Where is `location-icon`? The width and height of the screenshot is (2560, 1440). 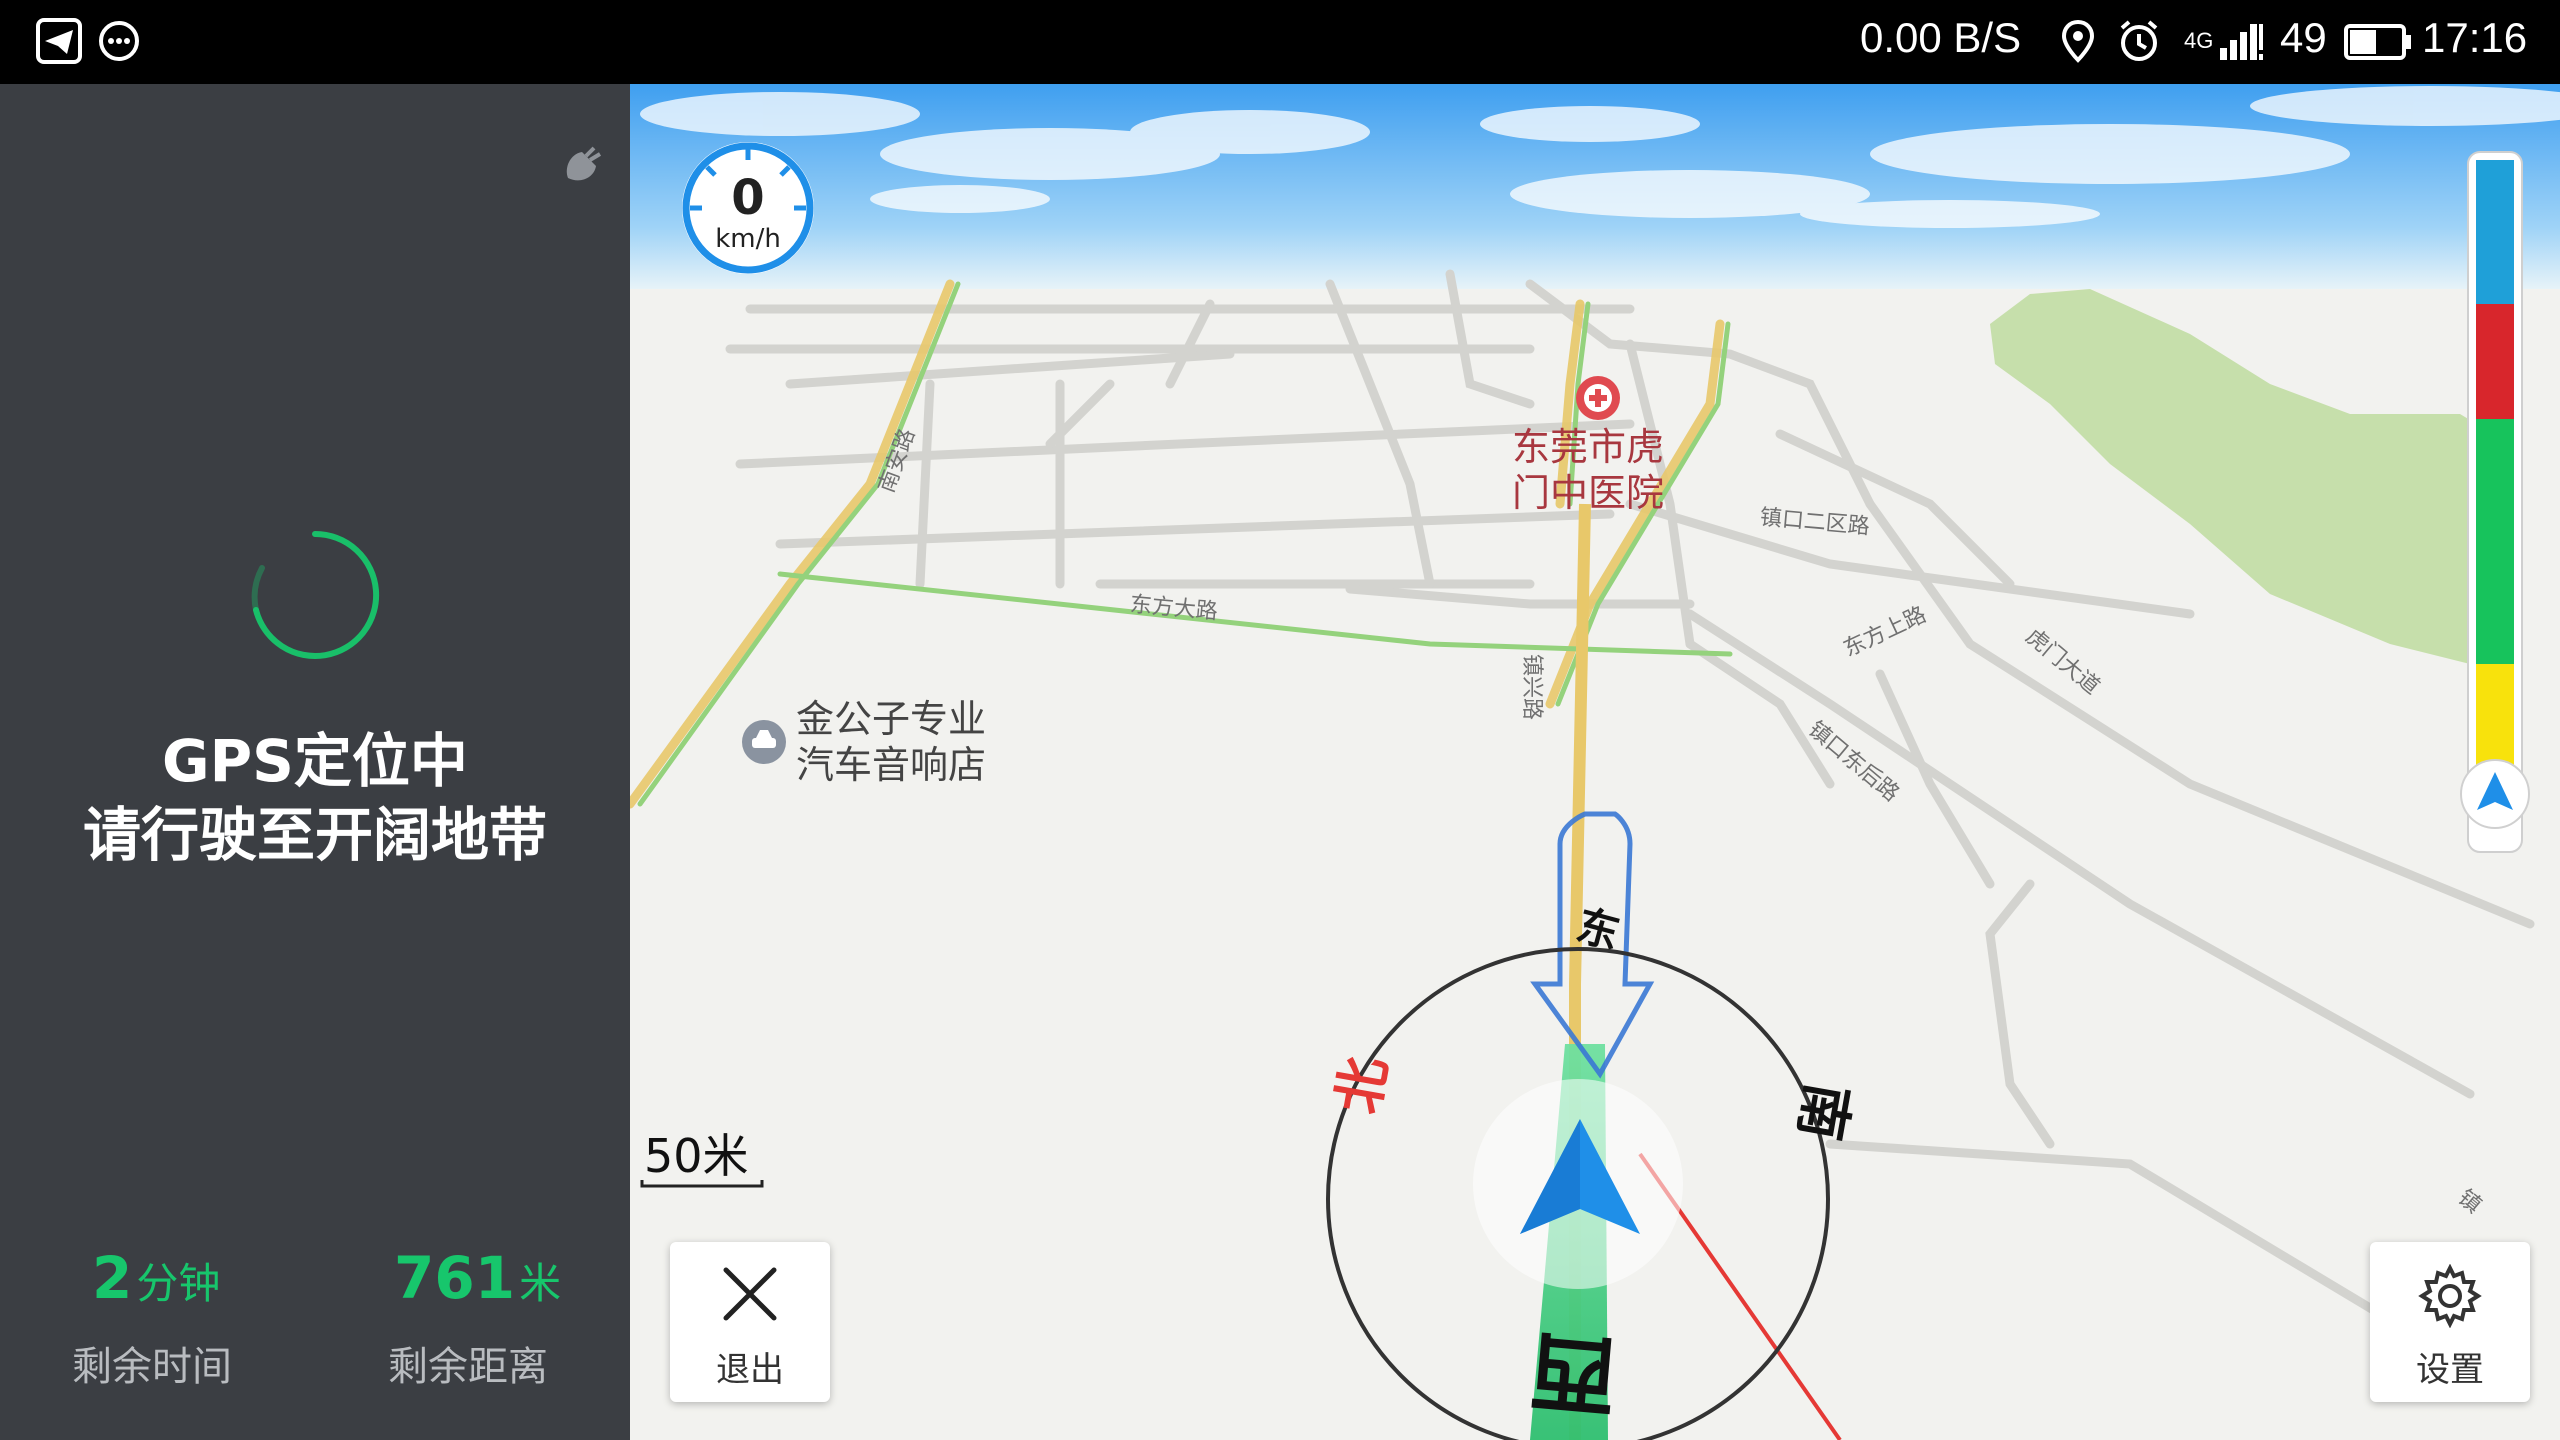 location-icon is located at coordinates (2078, 41).